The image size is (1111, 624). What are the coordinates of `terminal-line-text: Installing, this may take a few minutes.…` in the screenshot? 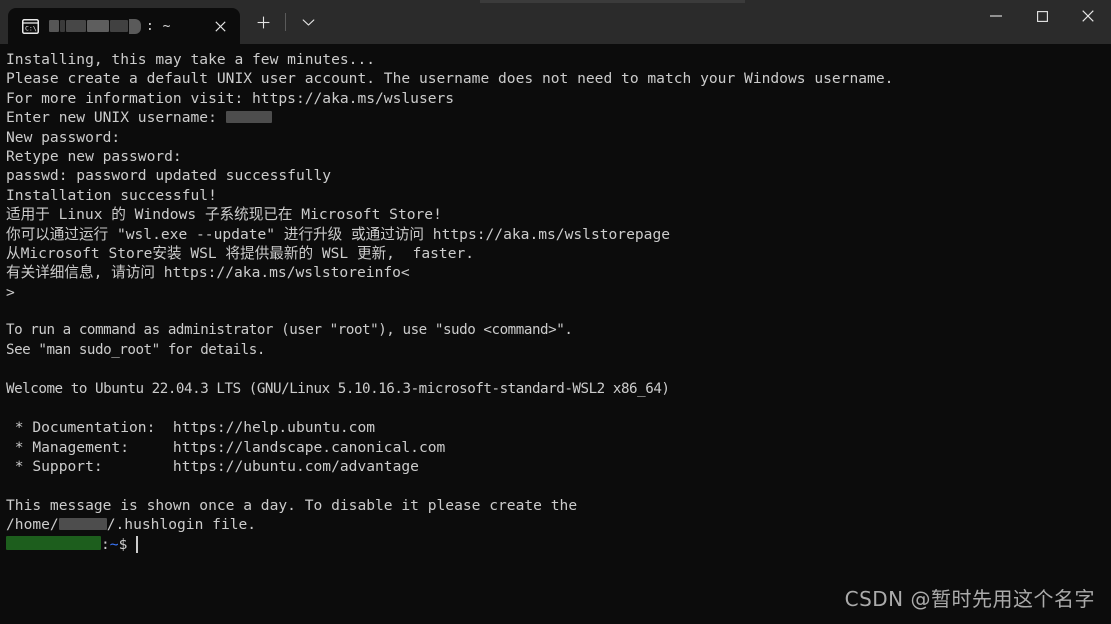 It's located at (191, 59).